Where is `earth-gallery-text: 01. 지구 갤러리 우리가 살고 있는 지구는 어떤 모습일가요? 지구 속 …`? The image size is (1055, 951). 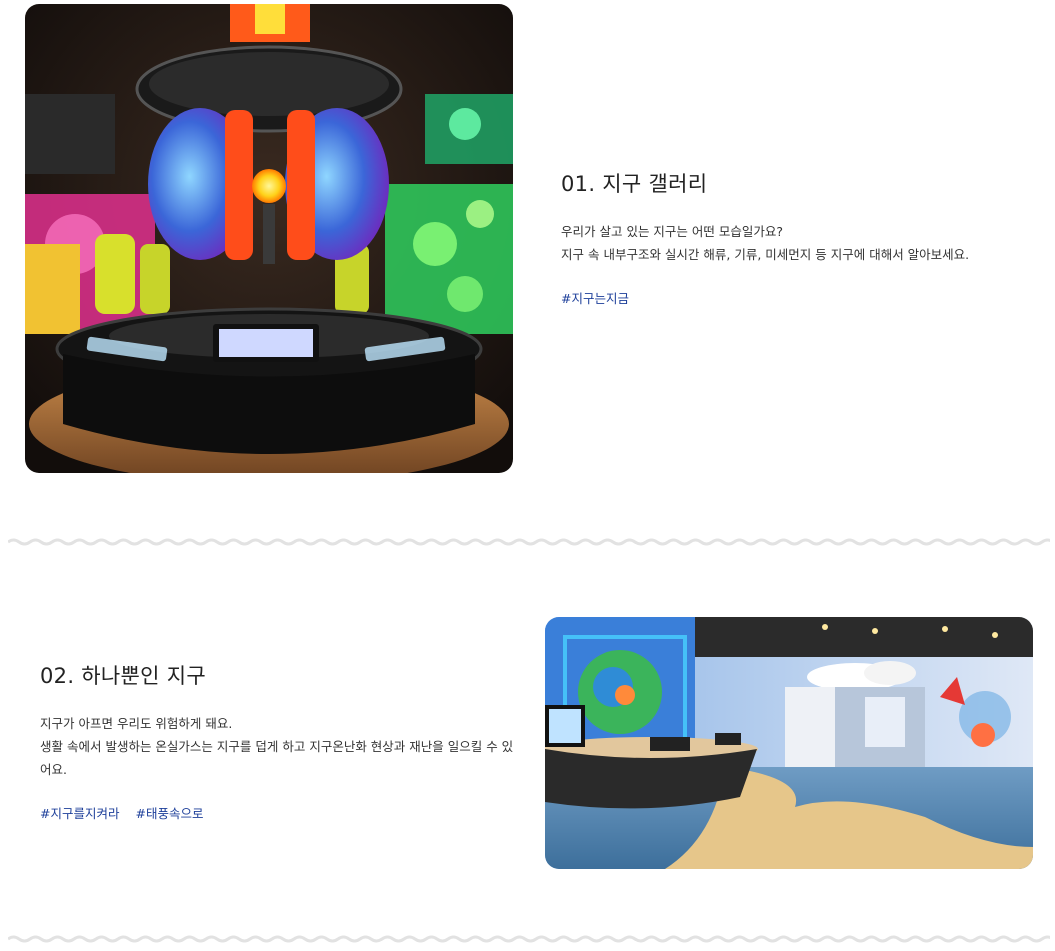
earth-gallery-text: 01. 지구 갤러리 우리가 살고 있는 지구는 어떤 모습일가요? 지구 속 … is located at coordinates (796, 237).